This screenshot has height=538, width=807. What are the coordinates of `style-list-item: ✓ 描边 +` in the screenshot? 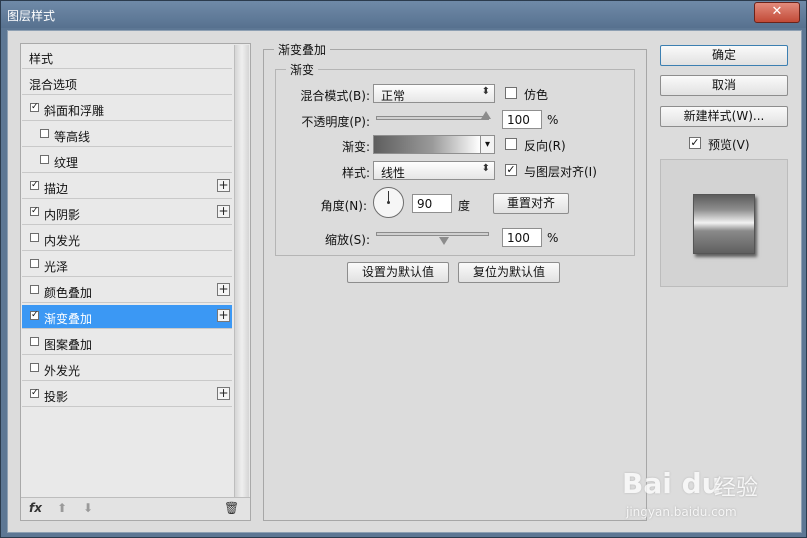 It's located at (127, 187).